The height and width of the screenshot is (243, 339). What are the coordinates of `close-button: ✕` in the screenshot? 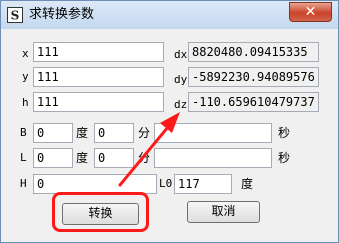 It's located at (310, 12).